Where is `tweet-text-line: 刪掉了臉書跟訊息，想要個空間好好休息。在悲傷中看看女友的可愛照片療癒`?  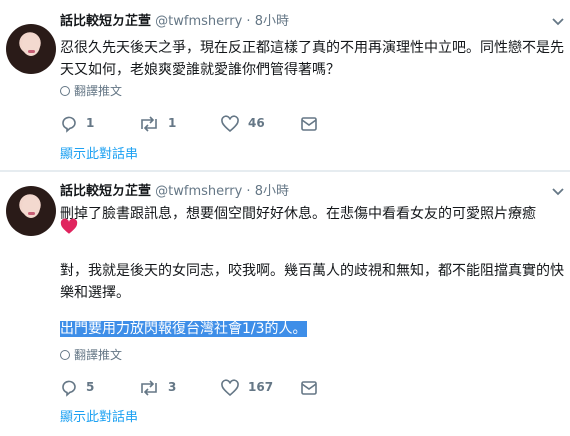
tweet-text-line: 刪掉了臉書跟訊息，想要個空間好好休息。在悲傷中看看女友的可愛照片療癒 is located at coordinates (298, 214).